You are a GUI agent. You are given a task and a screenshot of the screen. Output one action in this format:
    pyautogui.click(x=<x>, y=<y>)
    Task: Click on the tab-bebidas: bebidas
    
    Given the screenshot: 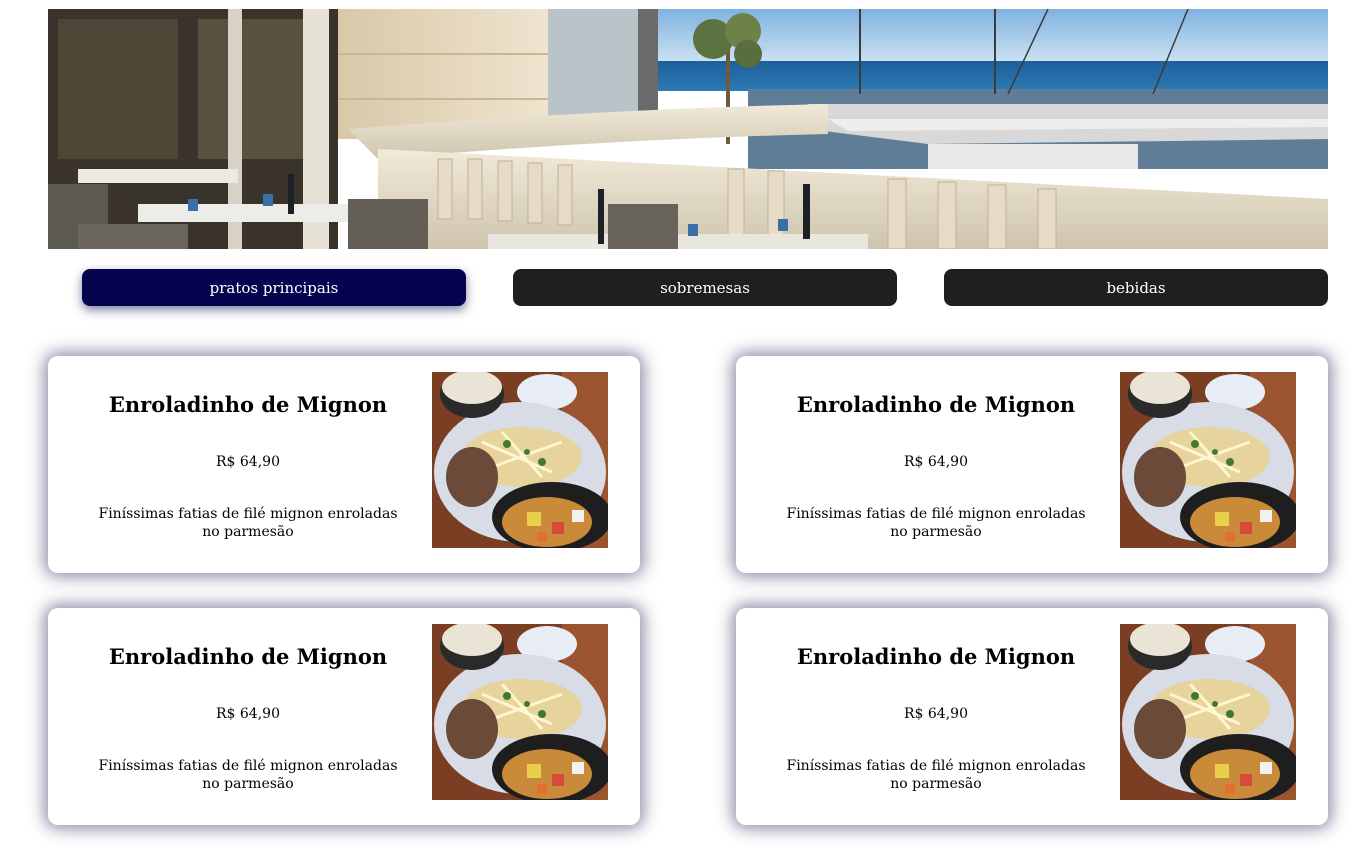 What is the action you would take?
    pyautogui.click(x=1136, y=287)
    